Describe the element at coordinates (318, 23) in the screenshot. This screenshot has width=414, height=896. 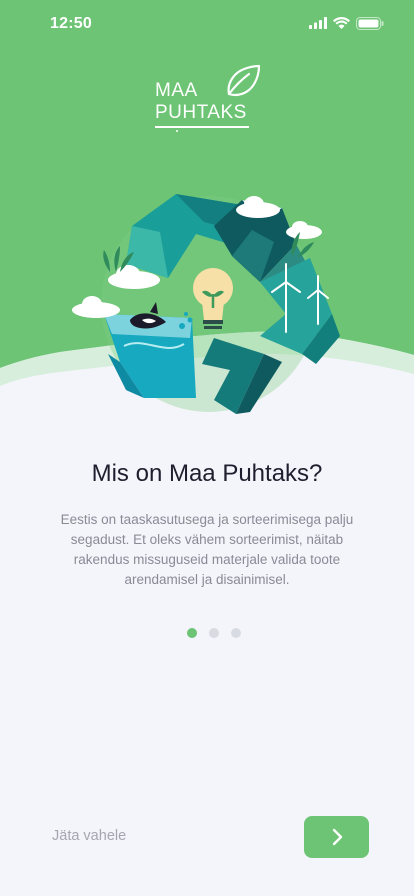
I see `cellular-signal-icon` at that location.